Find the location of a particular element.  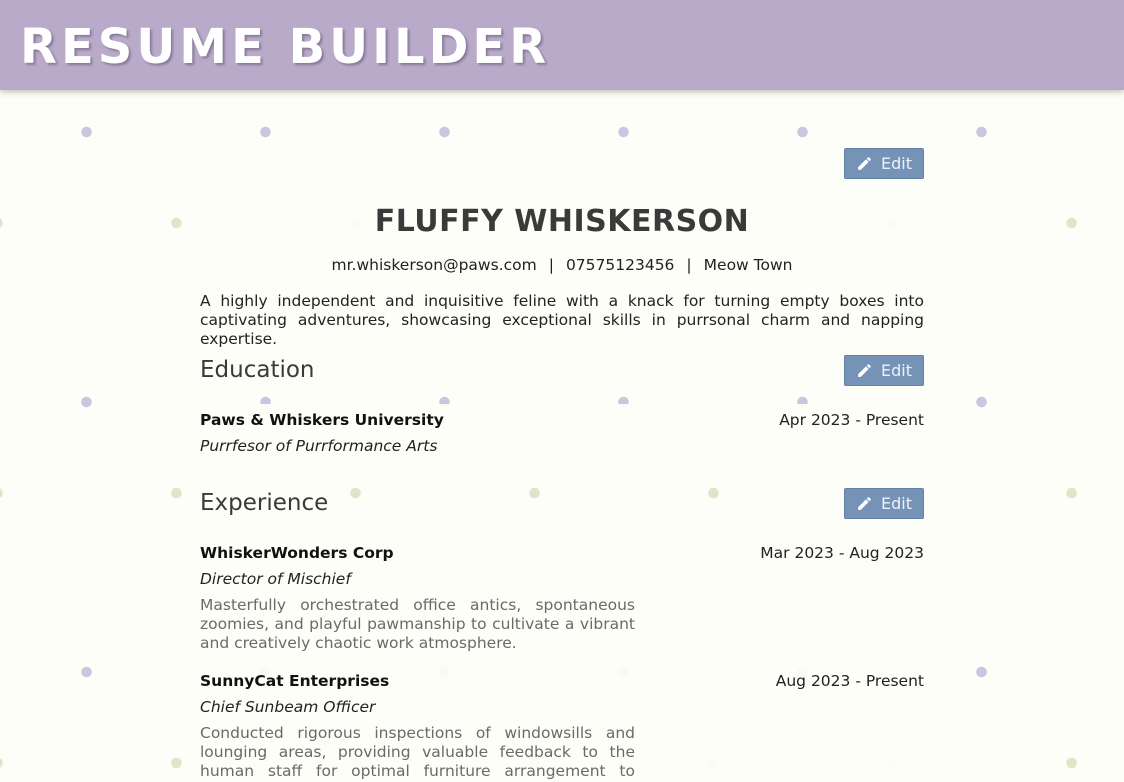

experience-date: Mar 2023 - Aug 2023 is located at coordinates (842, 553).